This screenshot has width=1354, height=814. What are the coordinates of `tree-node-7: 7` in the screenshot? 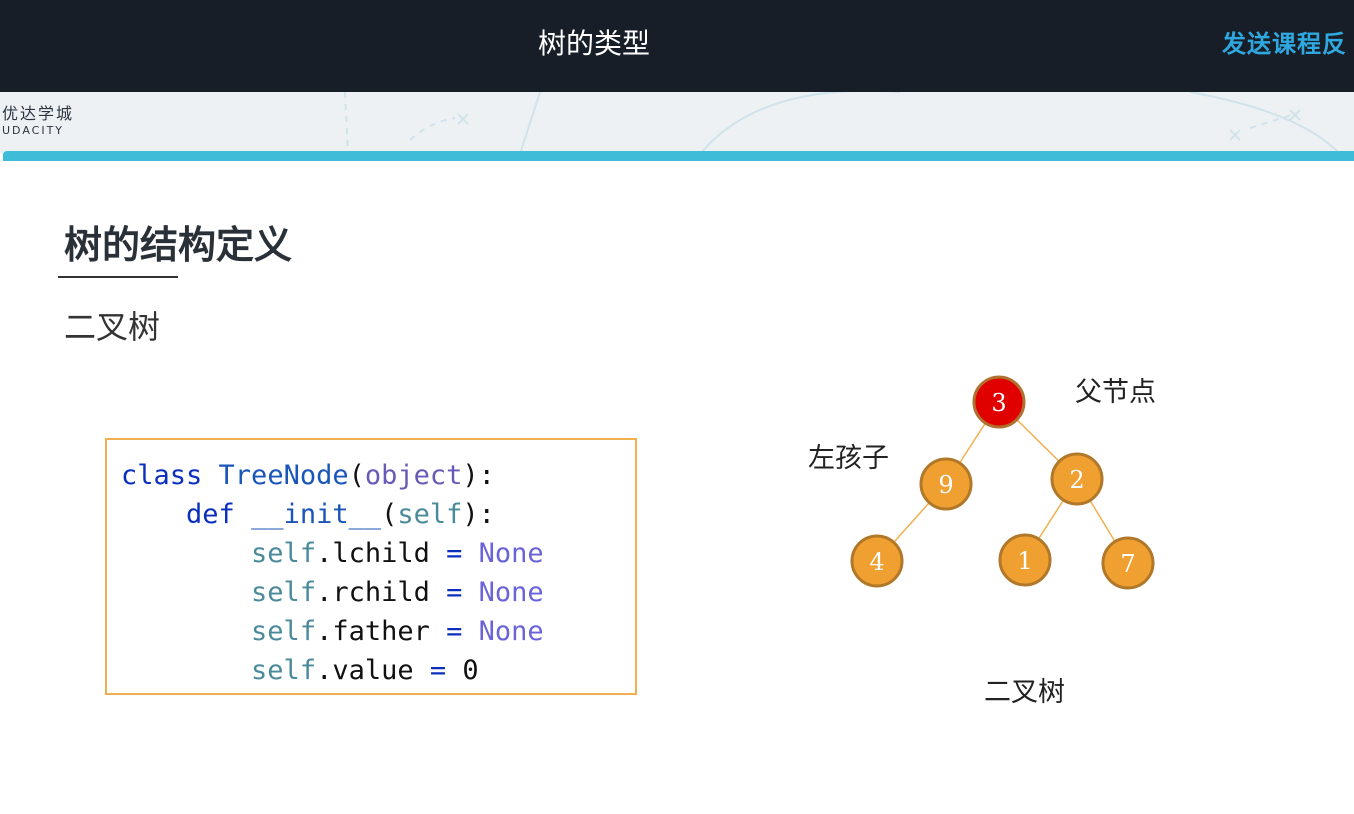 It's located at (1128, 563).